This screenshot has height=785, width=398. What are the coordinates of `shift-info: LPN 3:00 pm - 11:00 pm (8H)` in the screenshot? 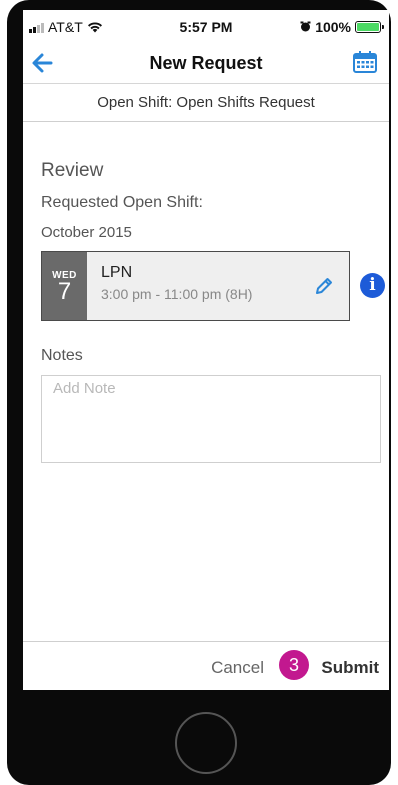 It's located at (218, 286).